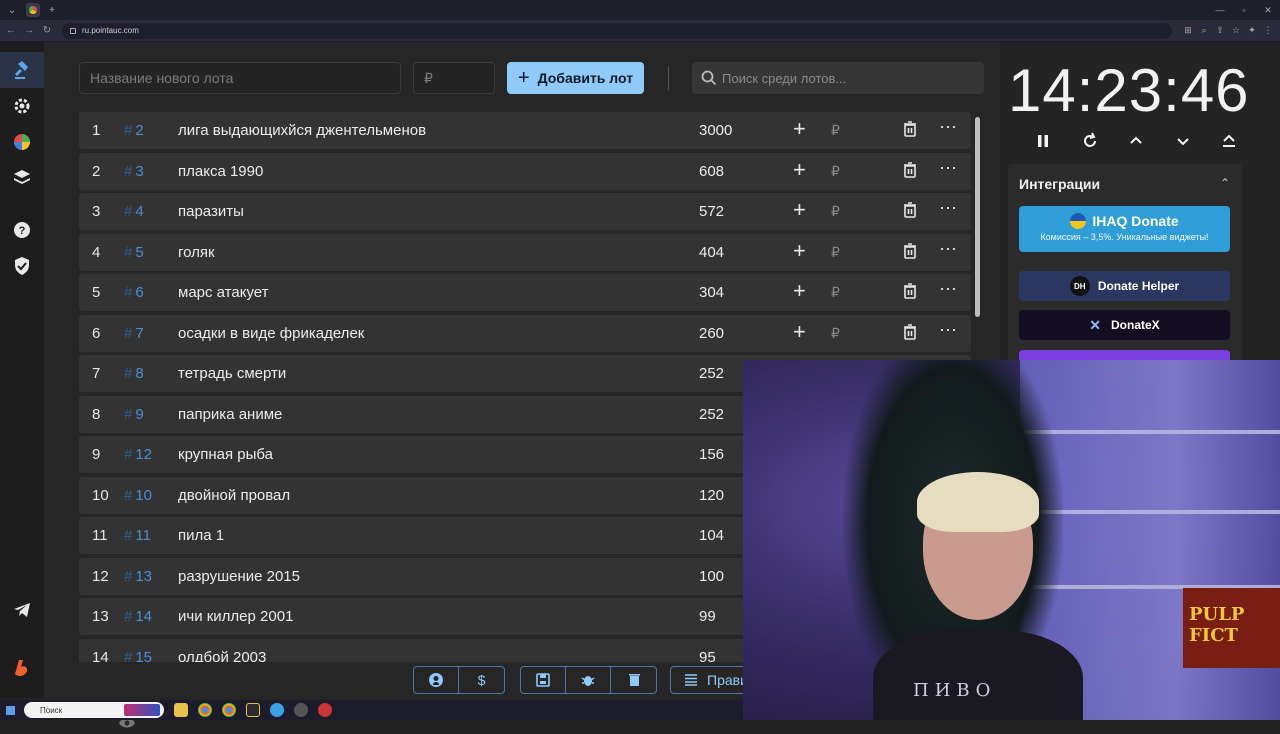 The width and height of the screenshot is (1280, 734). Describe the element at coordinates (543, 680) in the screenshot. I see `save-button` at that location.